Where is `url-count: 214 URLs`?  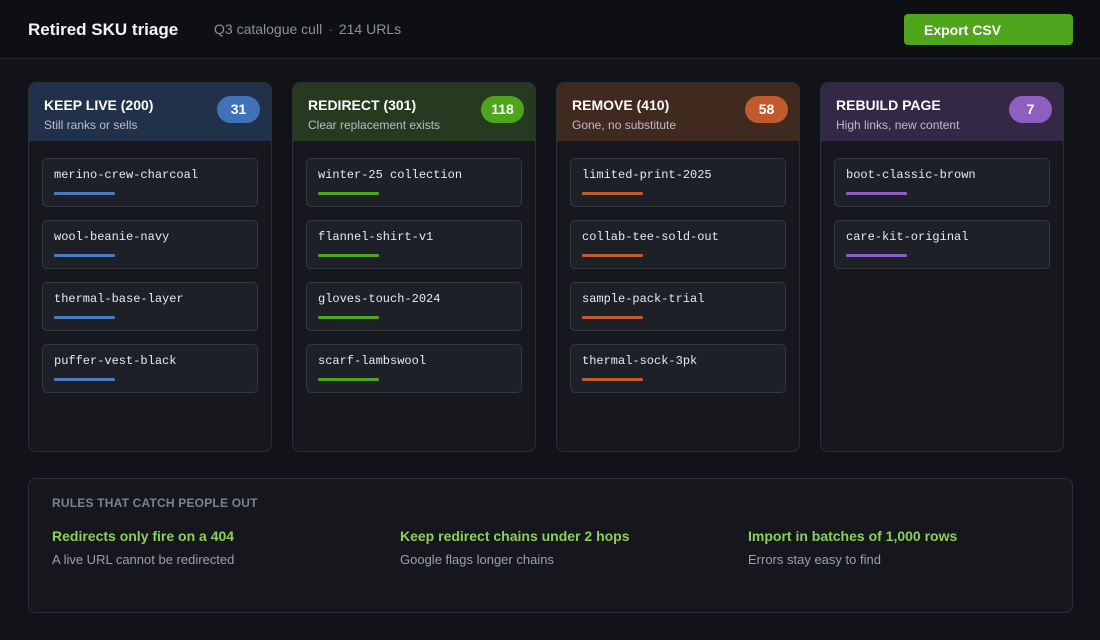
url-count: 214 URLs is located at coordinates (370, 29).